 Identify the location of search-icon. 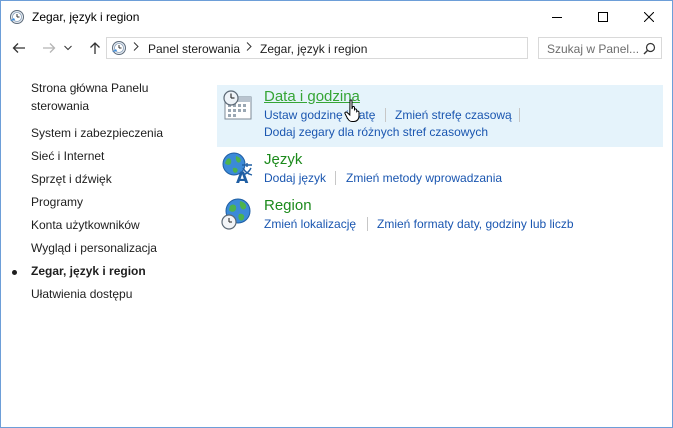
(649, 50).